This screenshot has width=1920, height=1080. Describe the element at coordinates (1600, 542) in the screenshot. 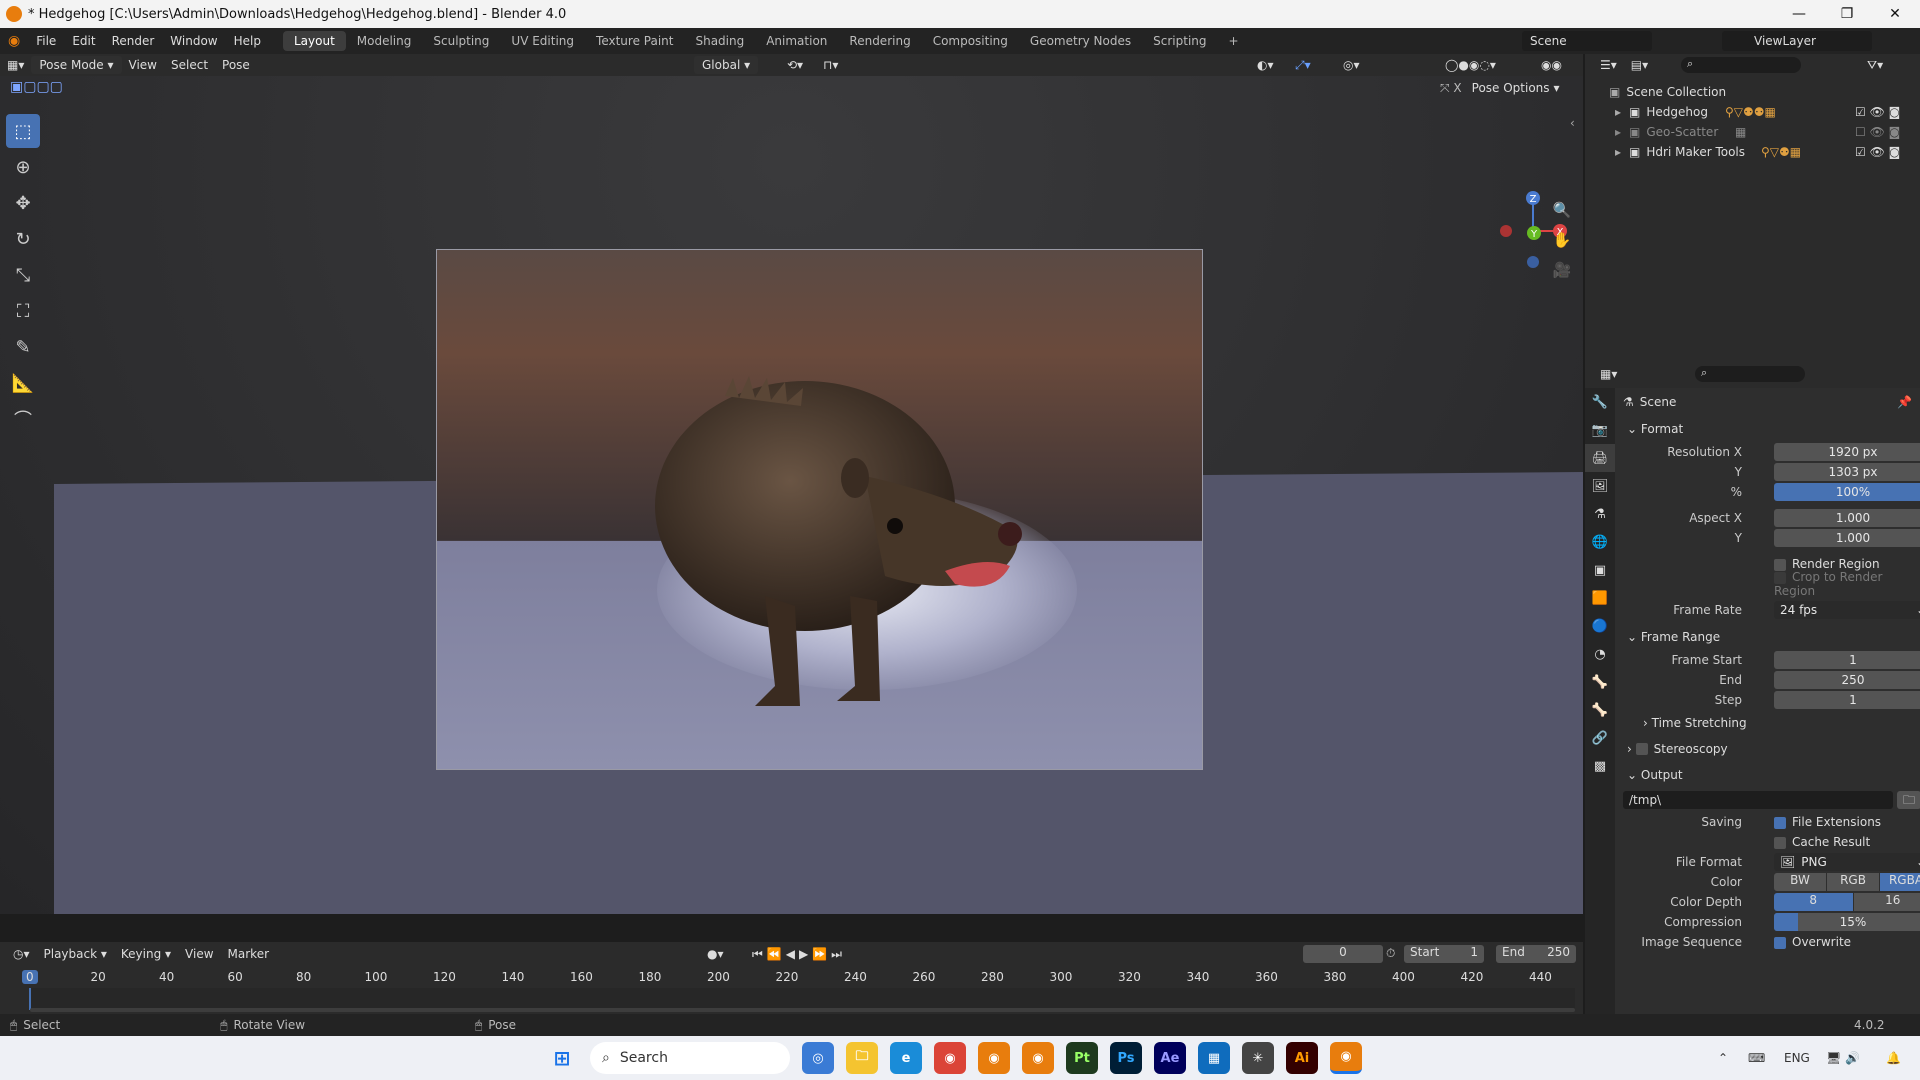

I see `world-tab-icon: 🌐` at that location.